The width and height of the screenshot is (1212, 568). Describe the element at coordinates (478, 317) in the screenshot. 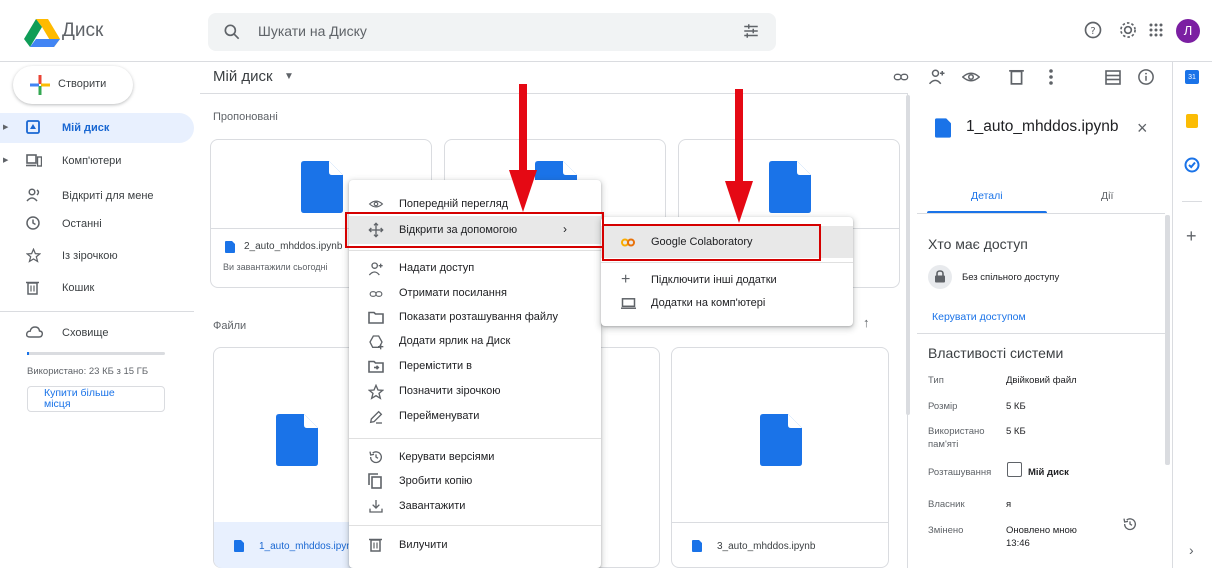

I see `menu-item-label: Показати розташування файлу` at that location.